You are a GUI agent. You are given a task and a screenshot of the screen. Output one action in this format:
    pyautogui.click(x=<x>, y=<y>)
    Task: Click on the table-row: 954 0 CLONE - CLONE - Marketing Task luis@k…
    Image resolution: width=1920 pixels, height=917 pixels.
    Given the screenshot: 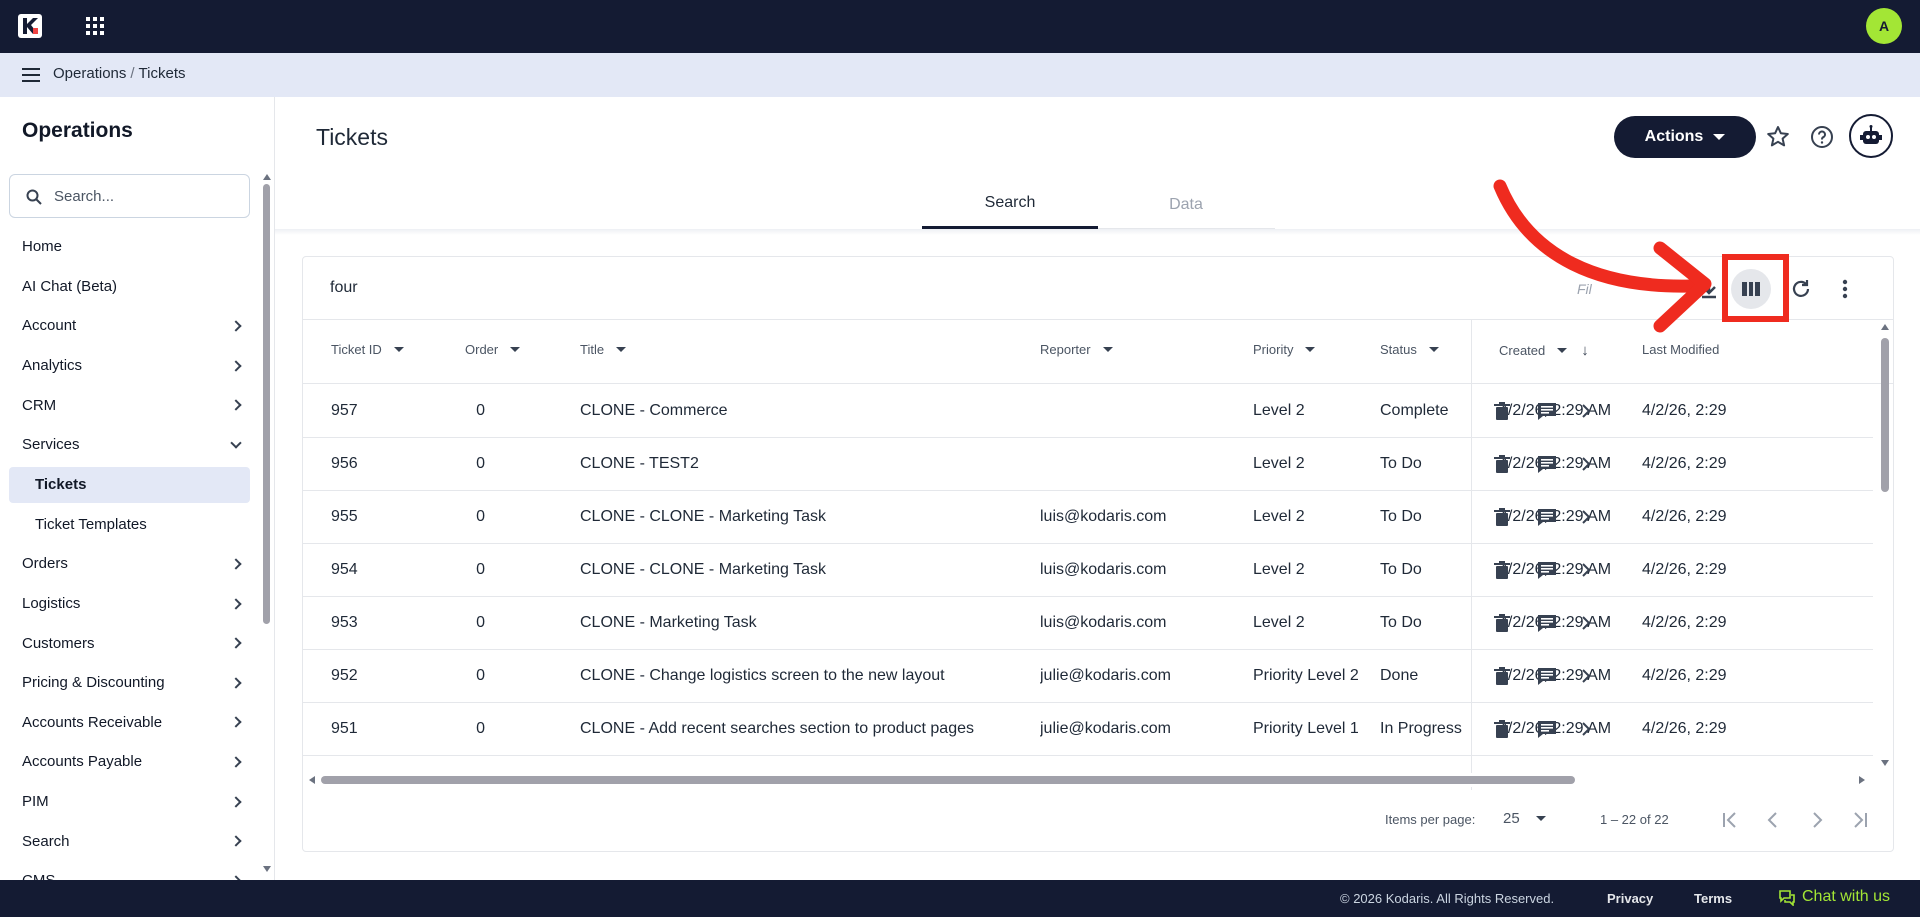 What is the action you would take?
    pyautogui.click(x=1088, y=570)
    